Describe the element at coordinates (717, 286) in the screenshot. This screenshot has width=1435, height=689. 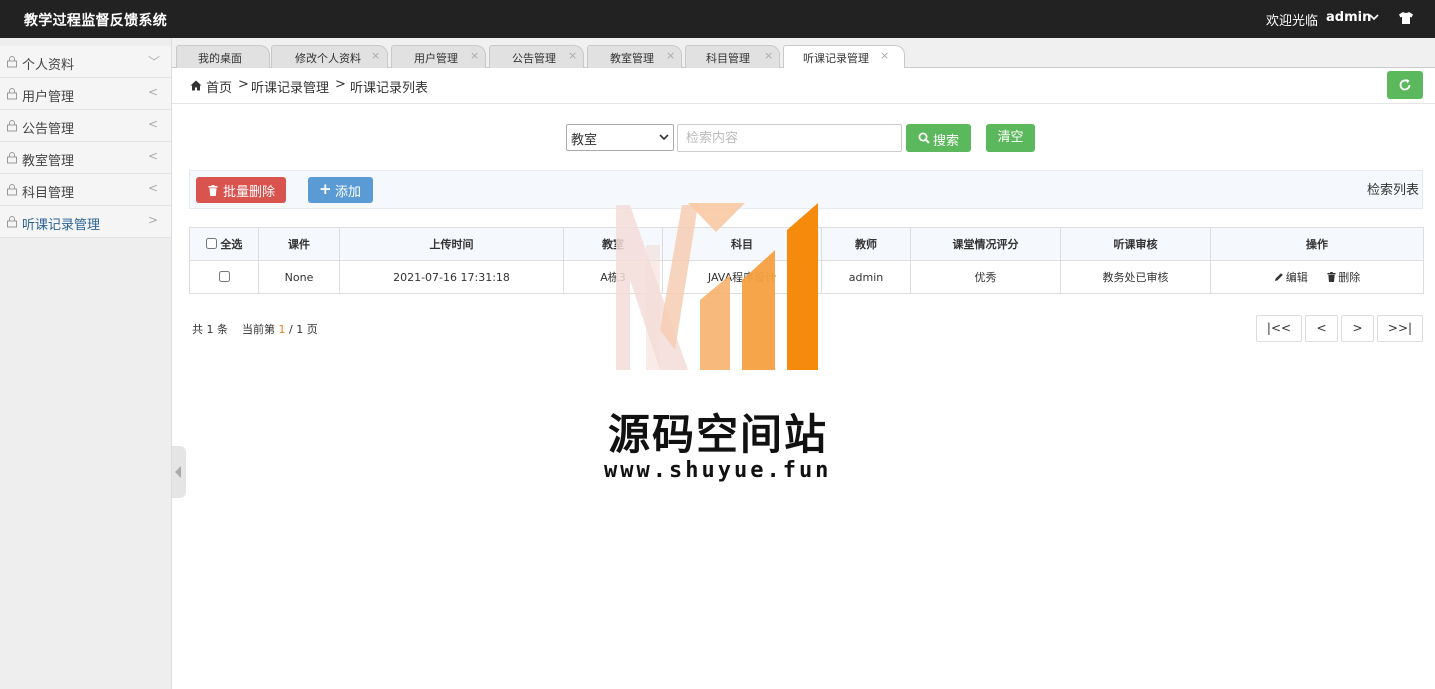
I see `watermark-logo` at that location.